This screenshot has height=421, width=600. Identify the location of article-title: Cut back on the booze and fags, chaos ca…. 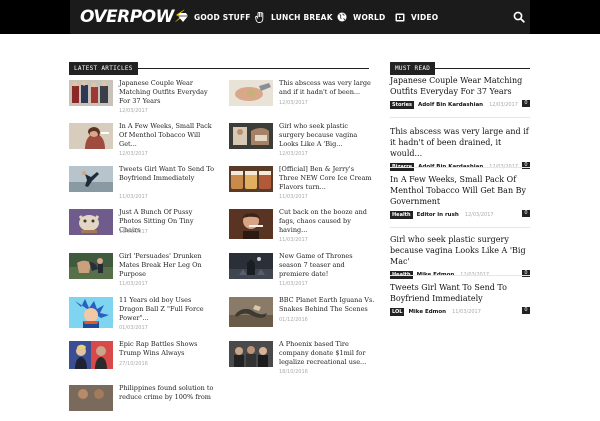
(327, 221).